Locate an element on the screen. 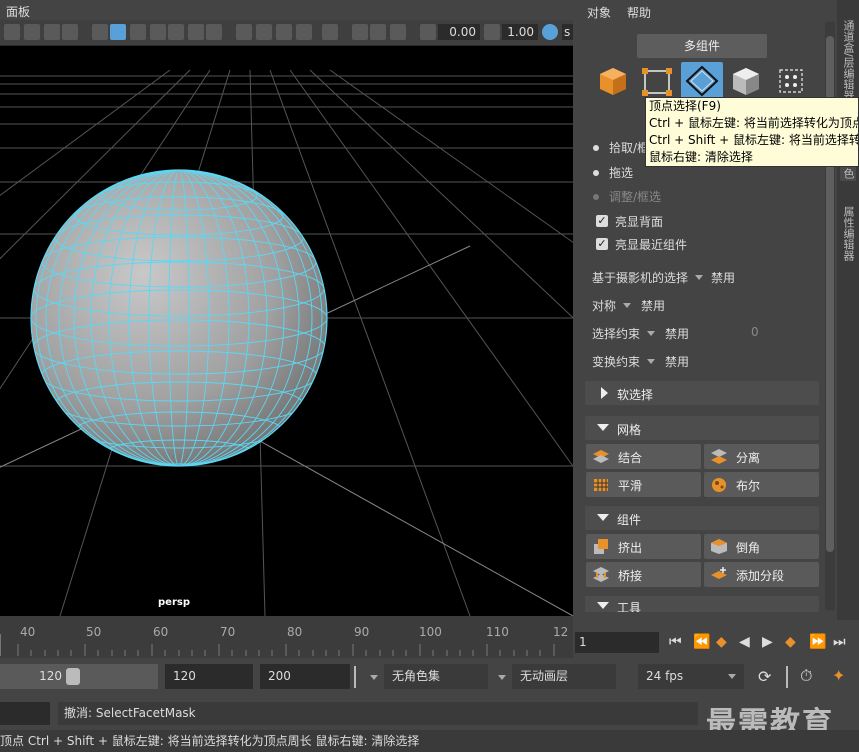 This screenshot has height=752, width=859. multi-component-button: 多组件 is located at coordinates (702, 46).